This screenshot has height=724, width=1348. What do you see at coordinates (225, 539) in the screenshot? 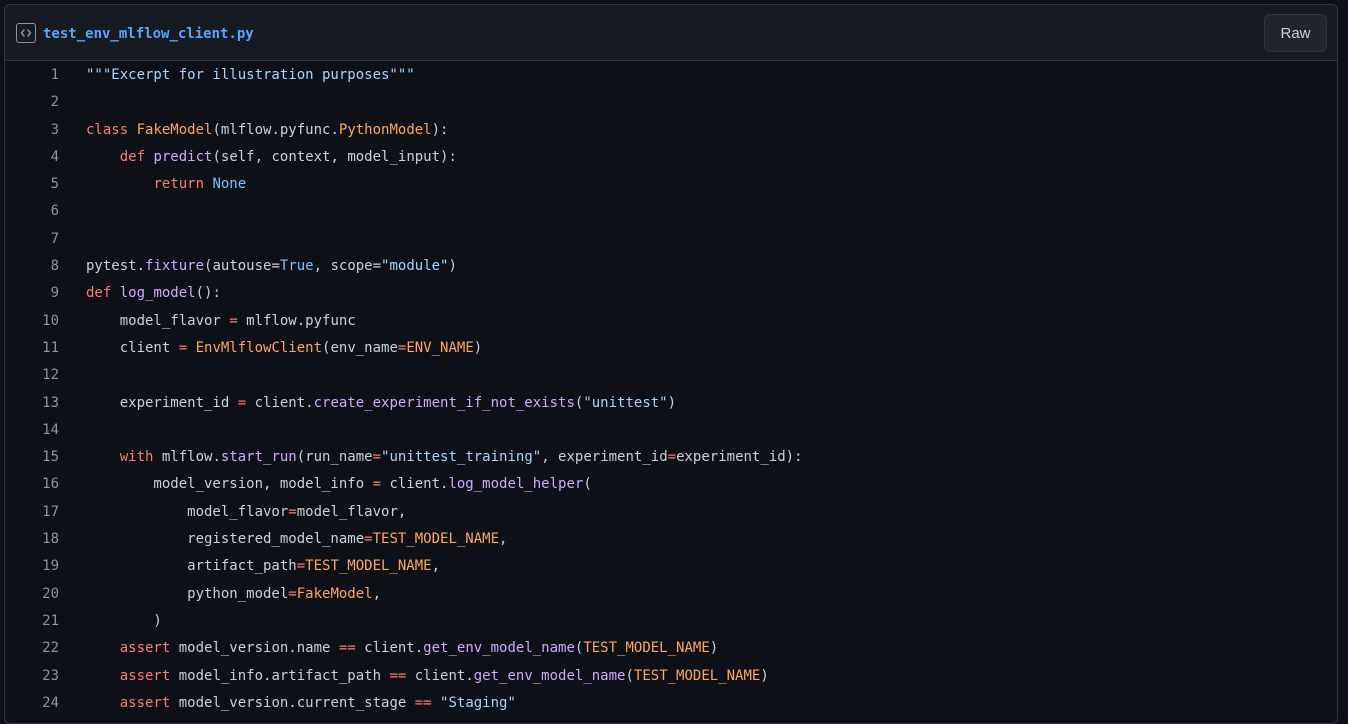
I see `code-token: registered_model_name` at bounding box center [225, 539].